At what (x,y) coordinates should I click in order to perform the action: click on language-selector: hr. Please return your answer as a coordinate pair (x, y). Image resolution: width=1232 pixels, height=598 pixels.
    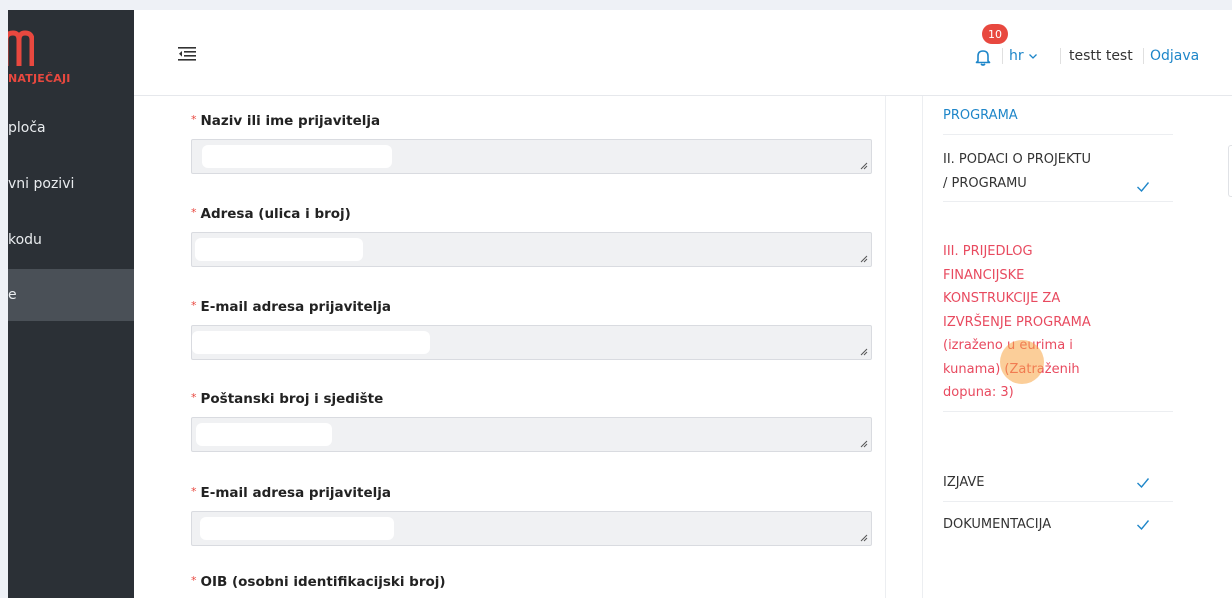
    Looking at the image, I should click on (1020, 56).